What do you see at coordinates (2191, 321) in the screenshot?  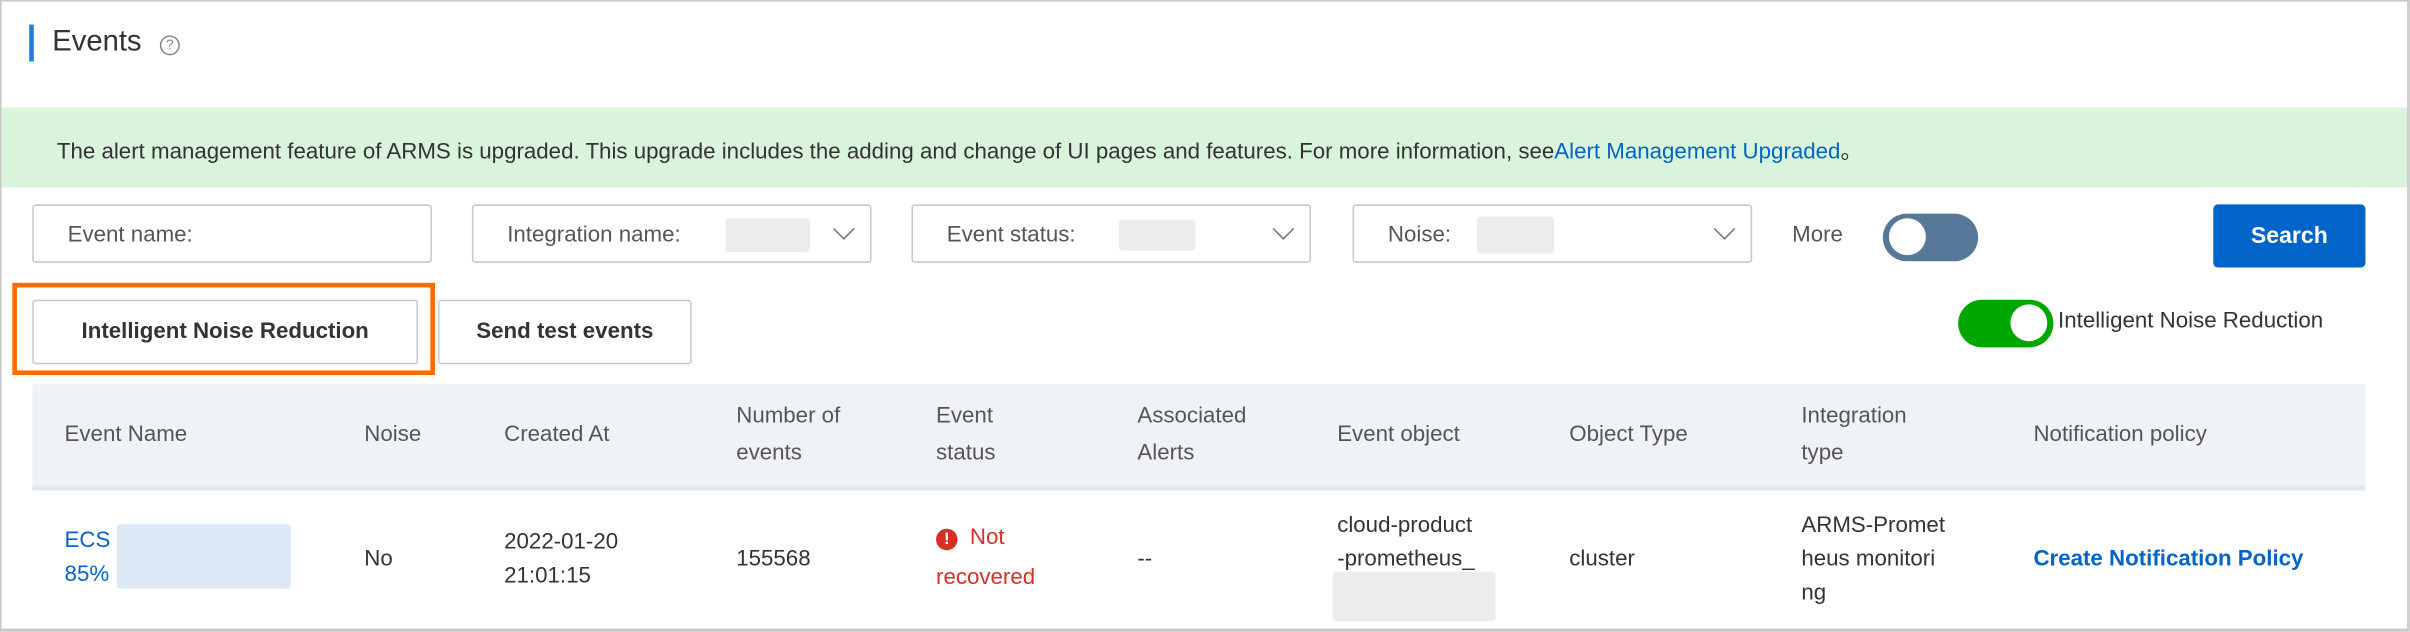 I see `noise-reduction-toggle-label: Intelligent Noise Reduction` at bounding box center [2191, 321].